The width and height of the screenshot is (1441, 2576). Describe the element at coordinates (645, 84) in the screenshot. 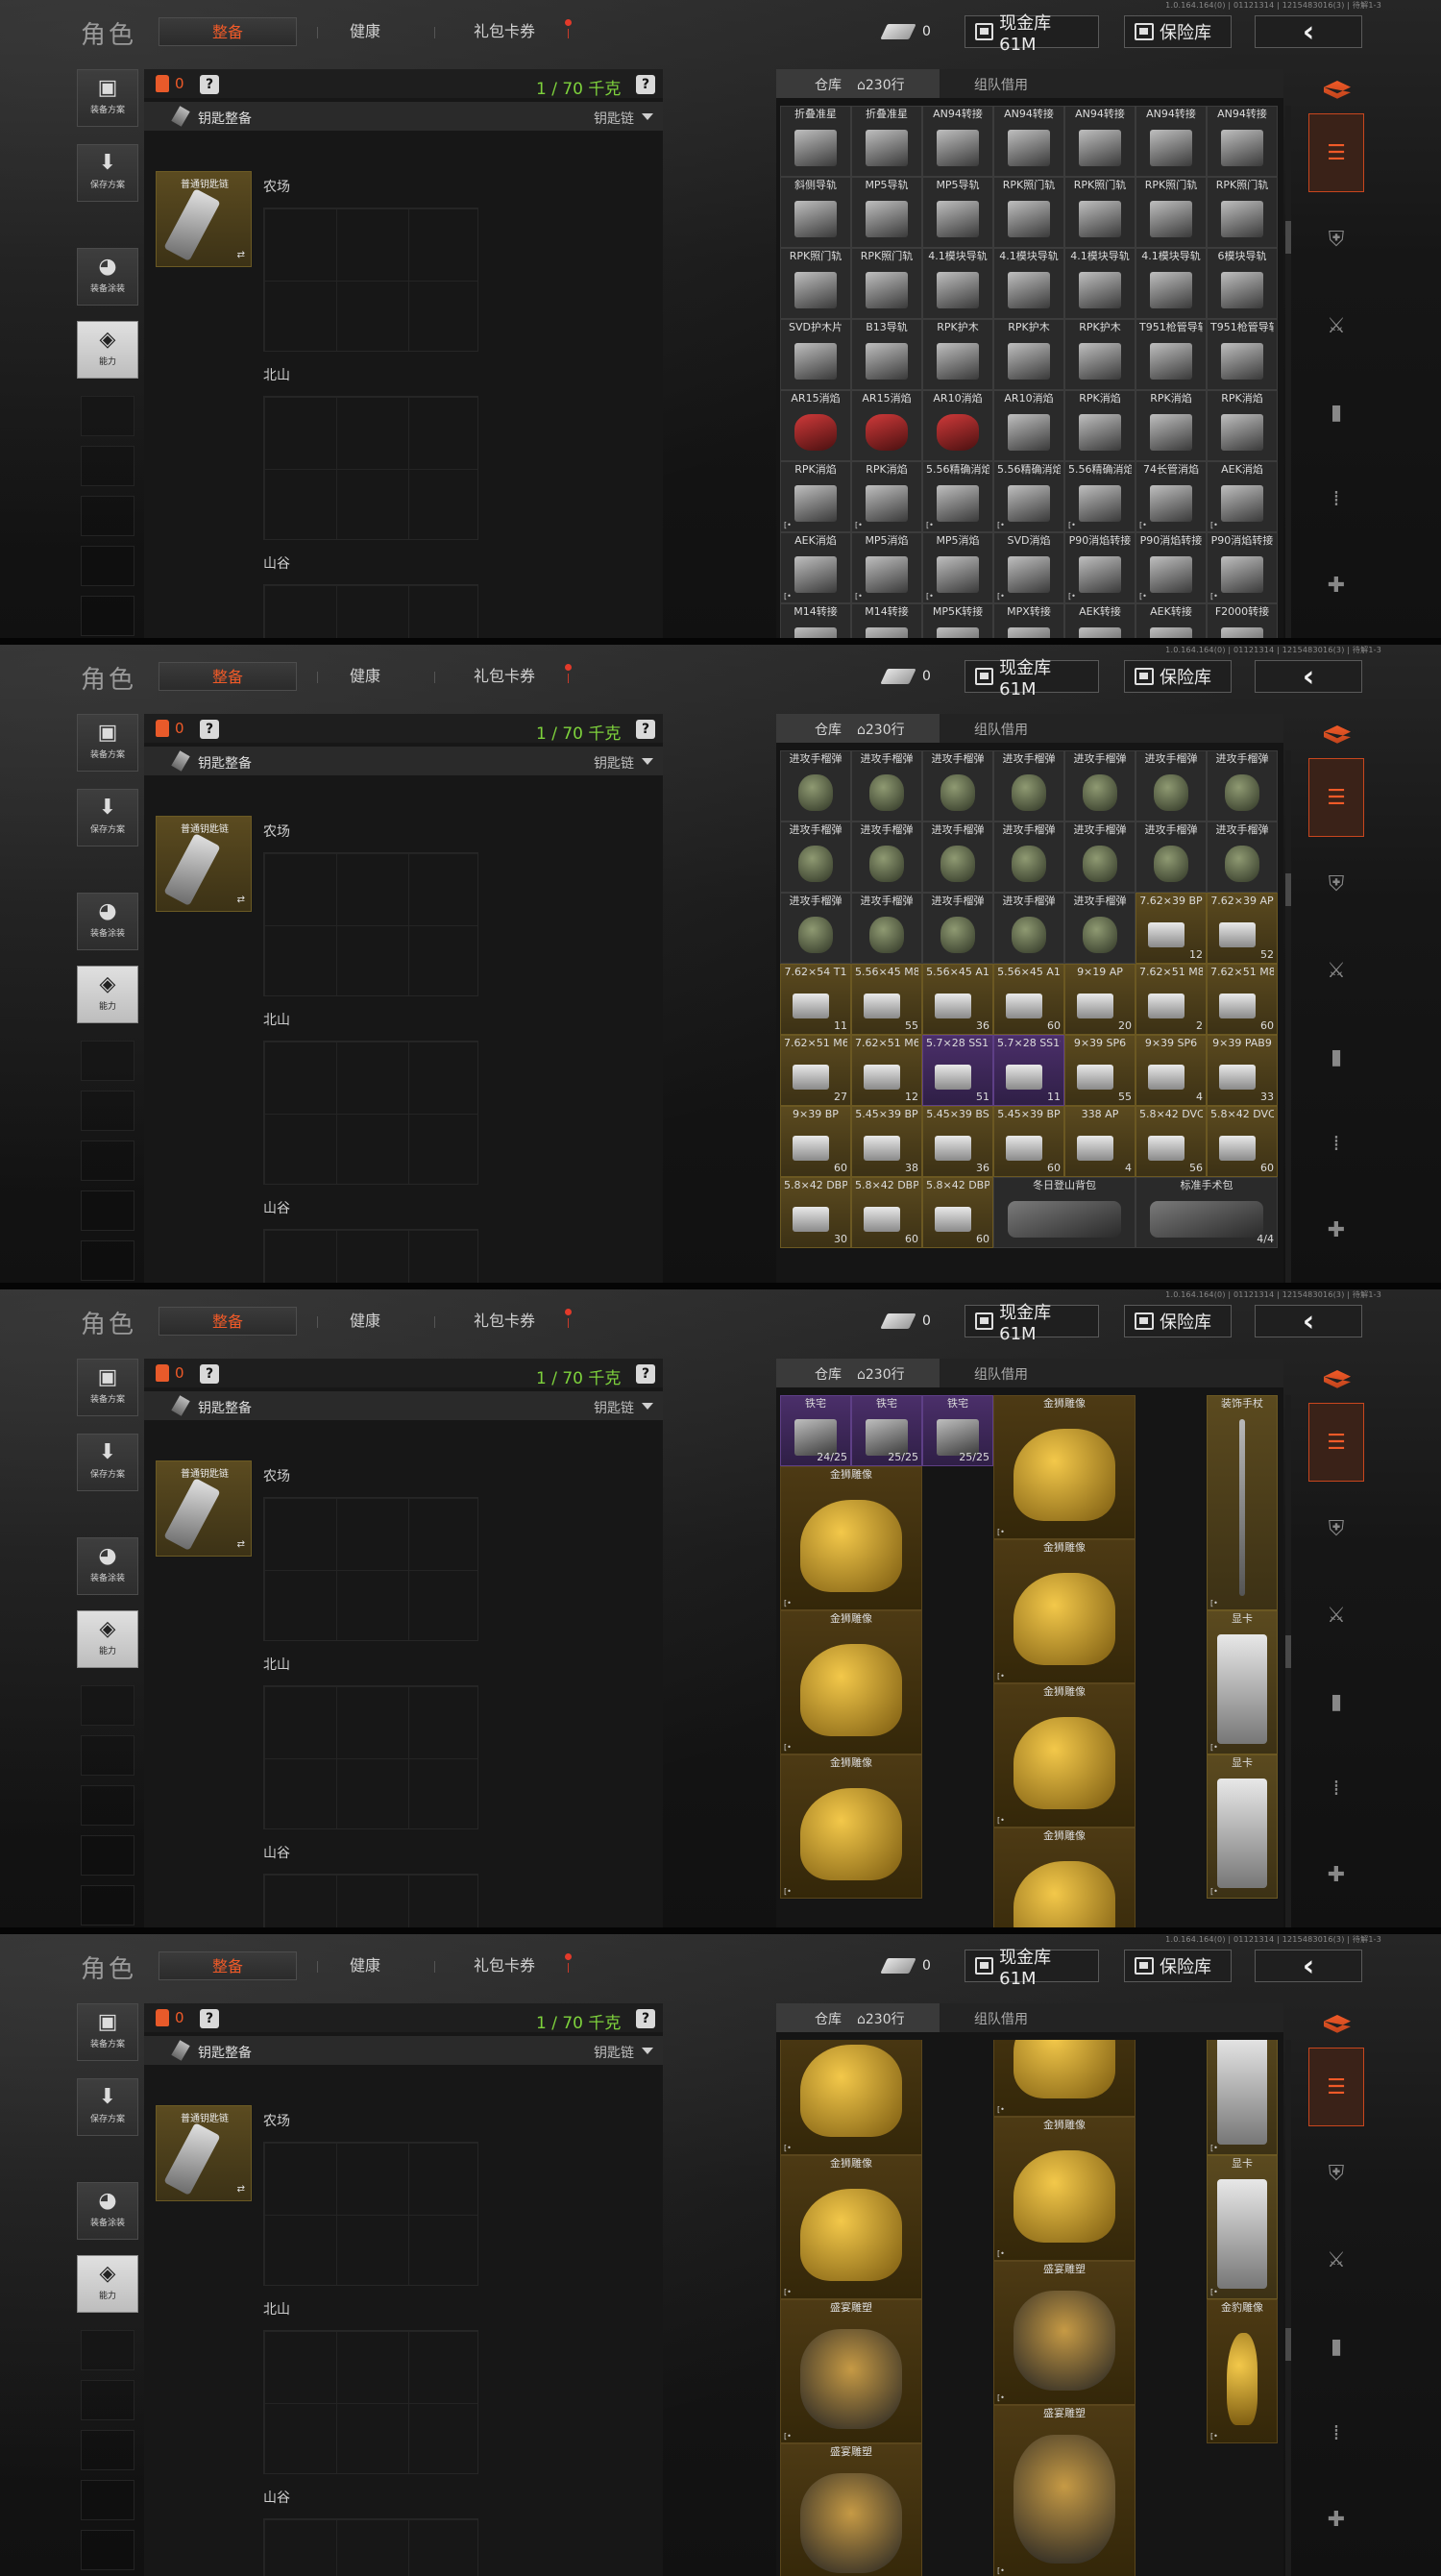

I see `weight-help-icon: ?` at that location.